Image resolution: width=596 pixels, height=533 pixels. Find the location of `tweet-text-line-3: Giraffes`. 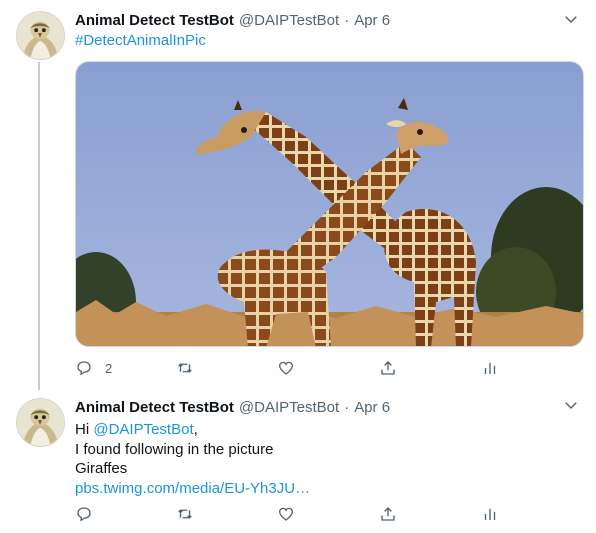

tweet-text-line-3: Giraffes is located at coordinates (101, 468).